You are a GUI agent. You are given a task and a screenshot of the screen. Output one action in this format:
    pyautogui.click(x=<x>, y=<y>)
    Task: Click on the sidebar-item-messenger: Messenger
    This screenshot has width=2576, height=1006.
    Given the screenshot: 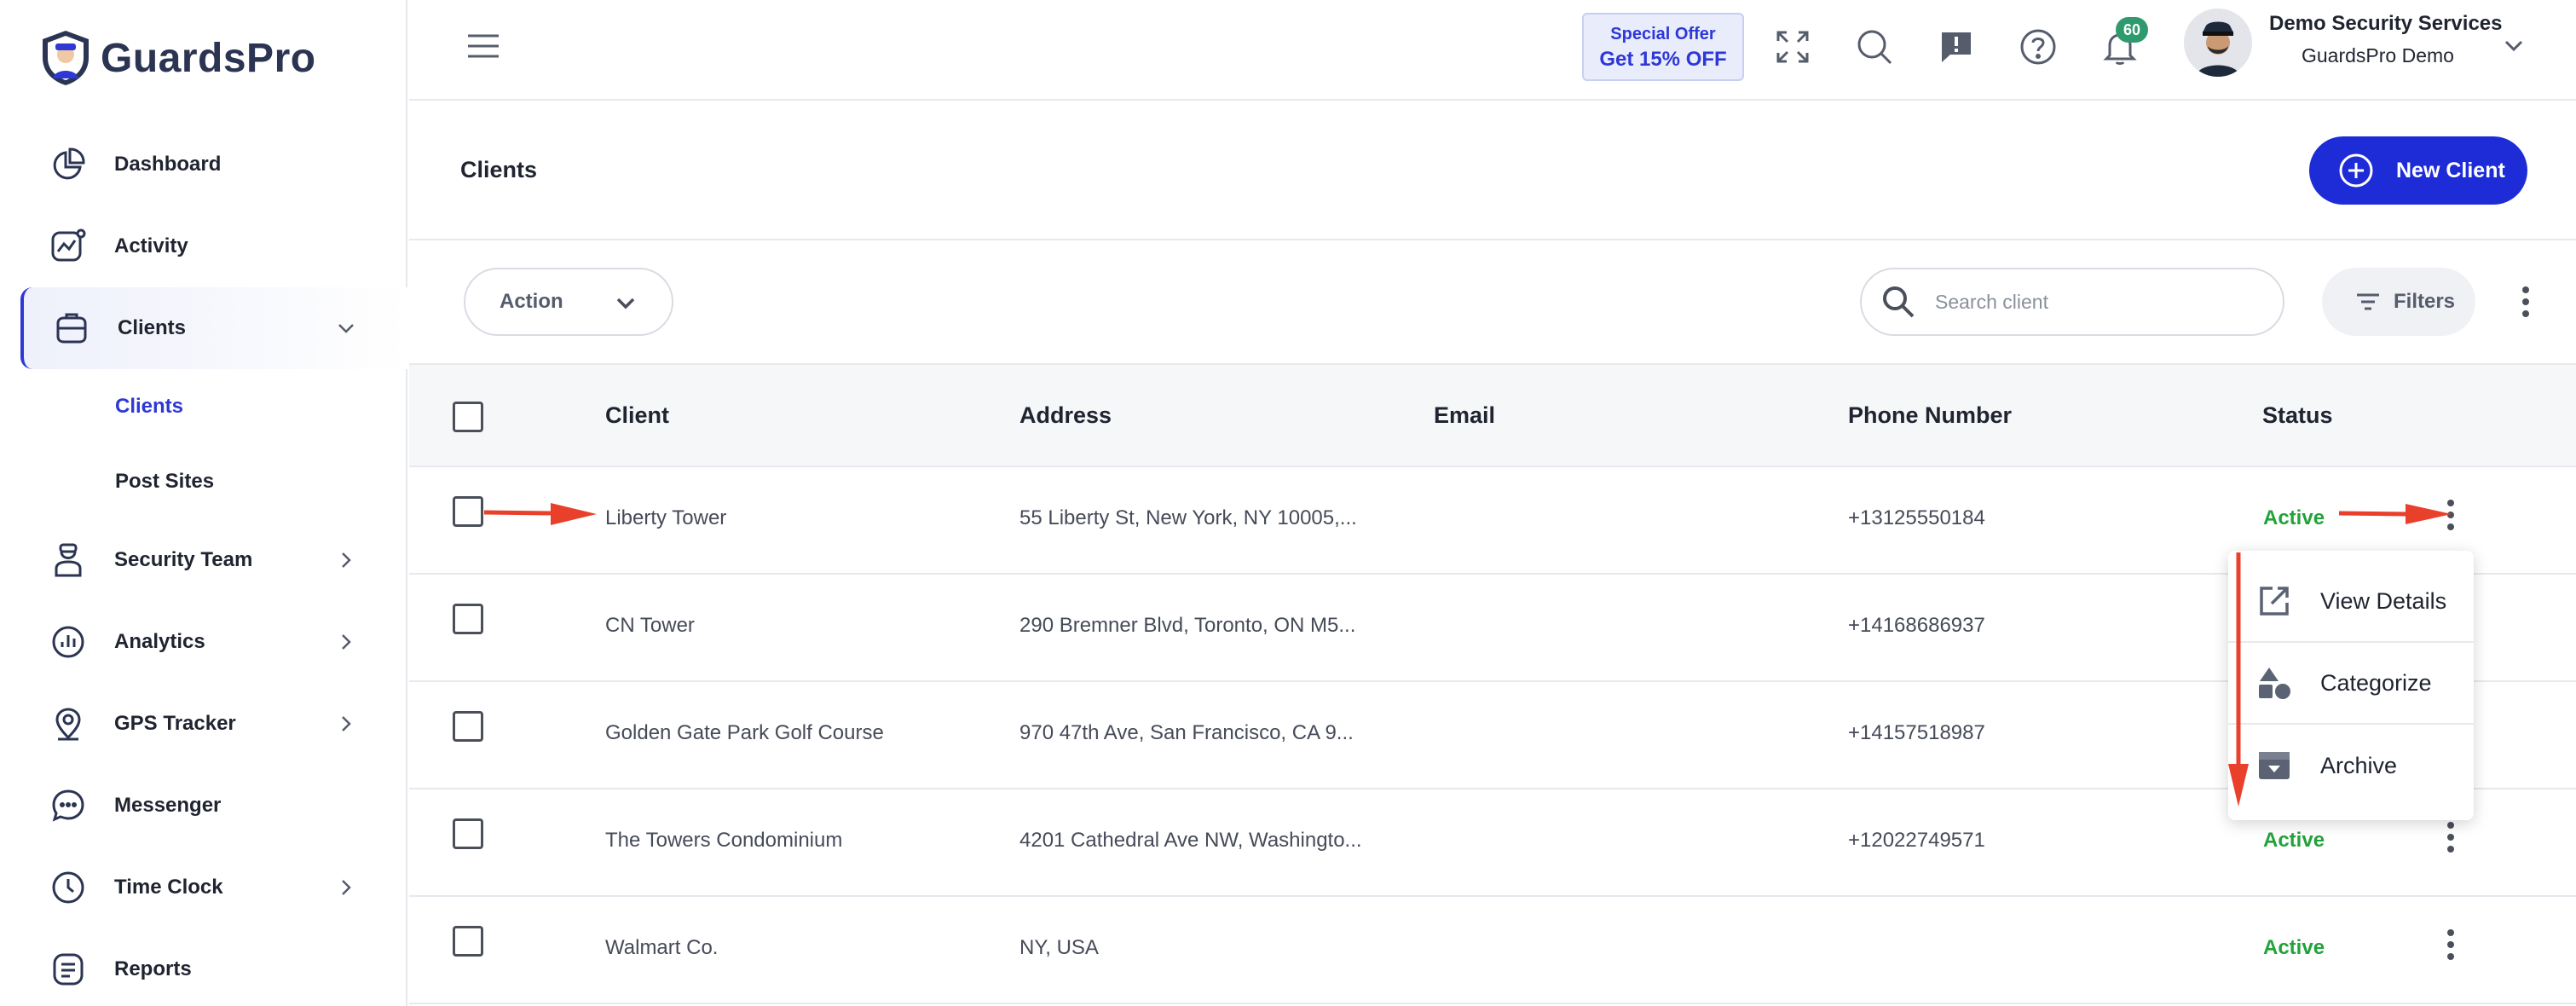 What is the action you would take?
    pyautogui.click(x=203, y=806)
    